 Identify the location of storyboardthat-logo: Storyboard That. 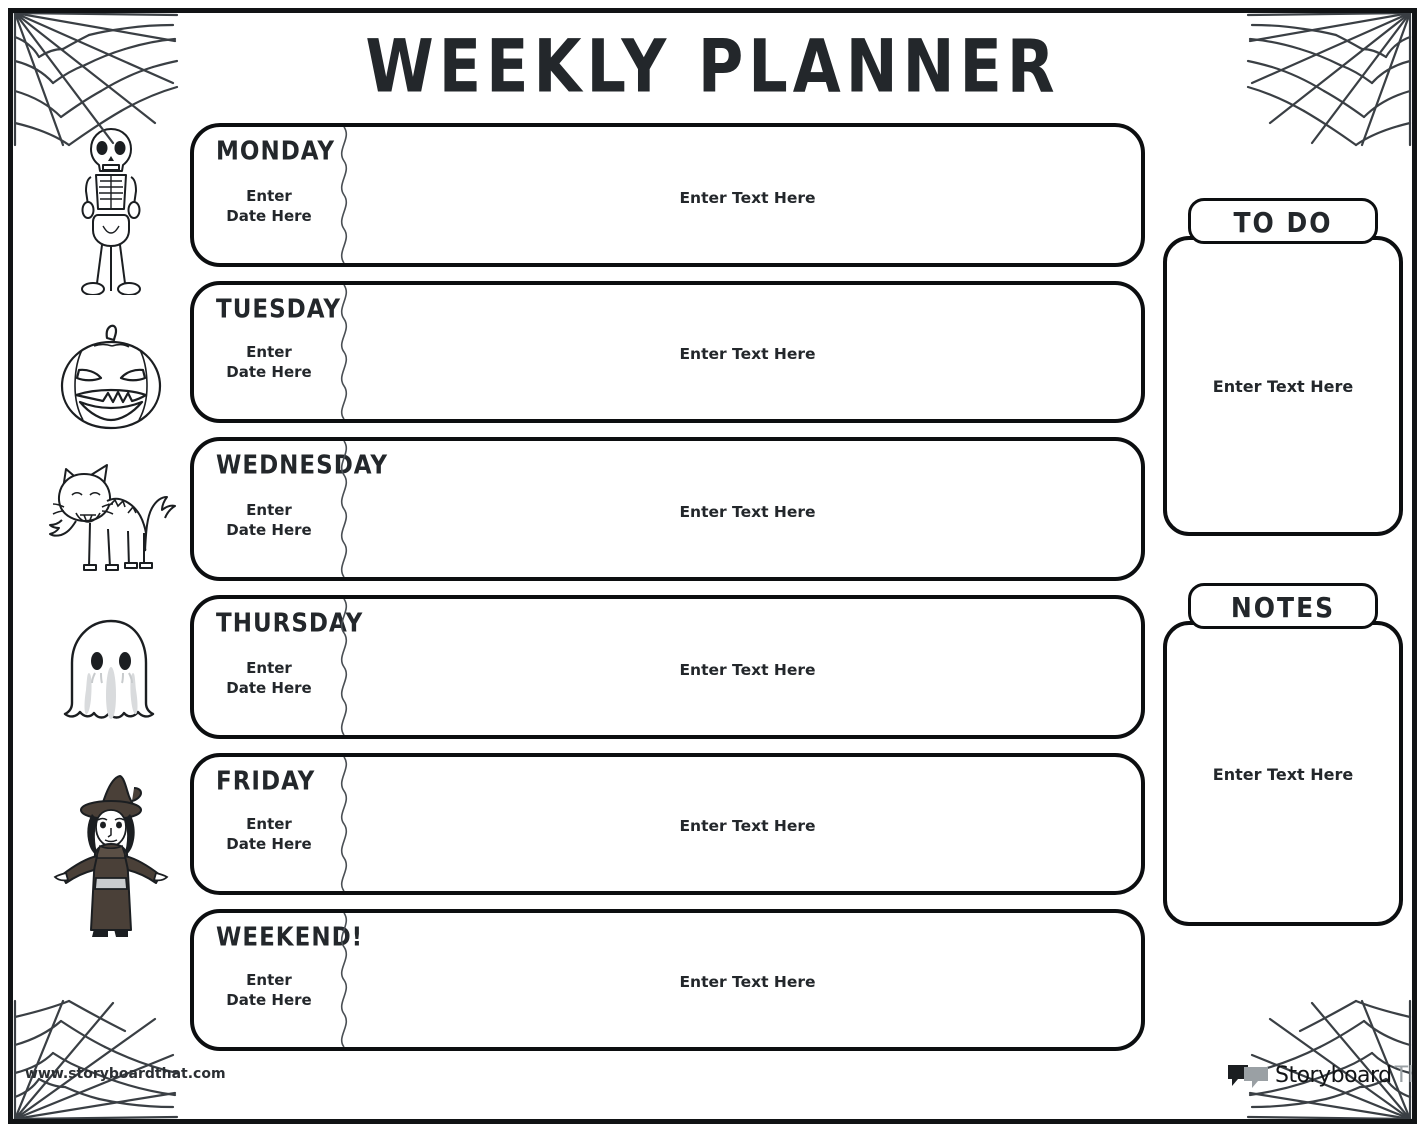
(1319, 1076).